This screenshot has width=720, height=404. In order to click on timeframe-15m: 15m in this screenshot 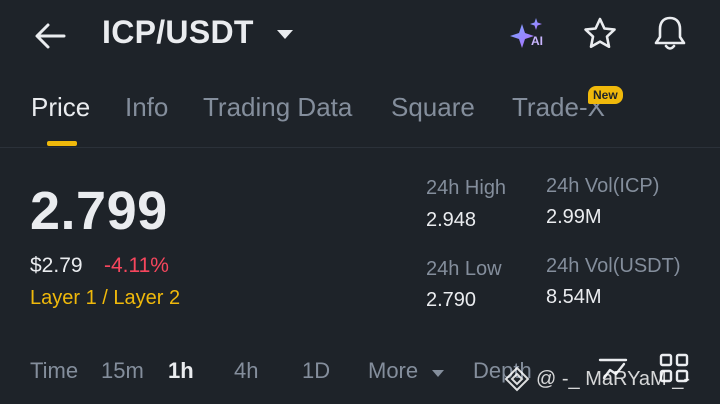, I will do `click(122, 371)`.